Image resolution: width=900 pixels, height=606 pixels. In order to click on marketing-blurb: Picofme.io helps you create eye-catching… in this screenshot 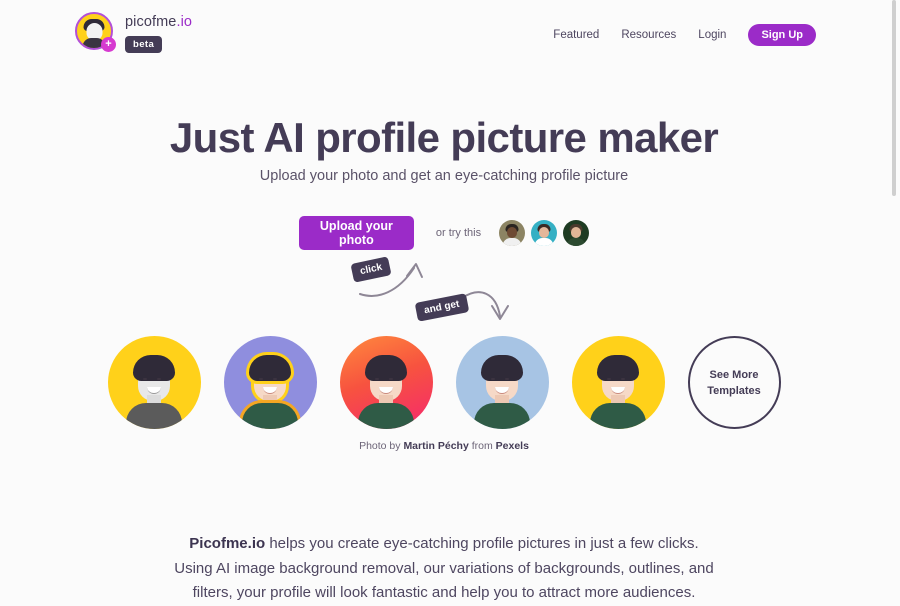, I will do `click(444, 569)`.